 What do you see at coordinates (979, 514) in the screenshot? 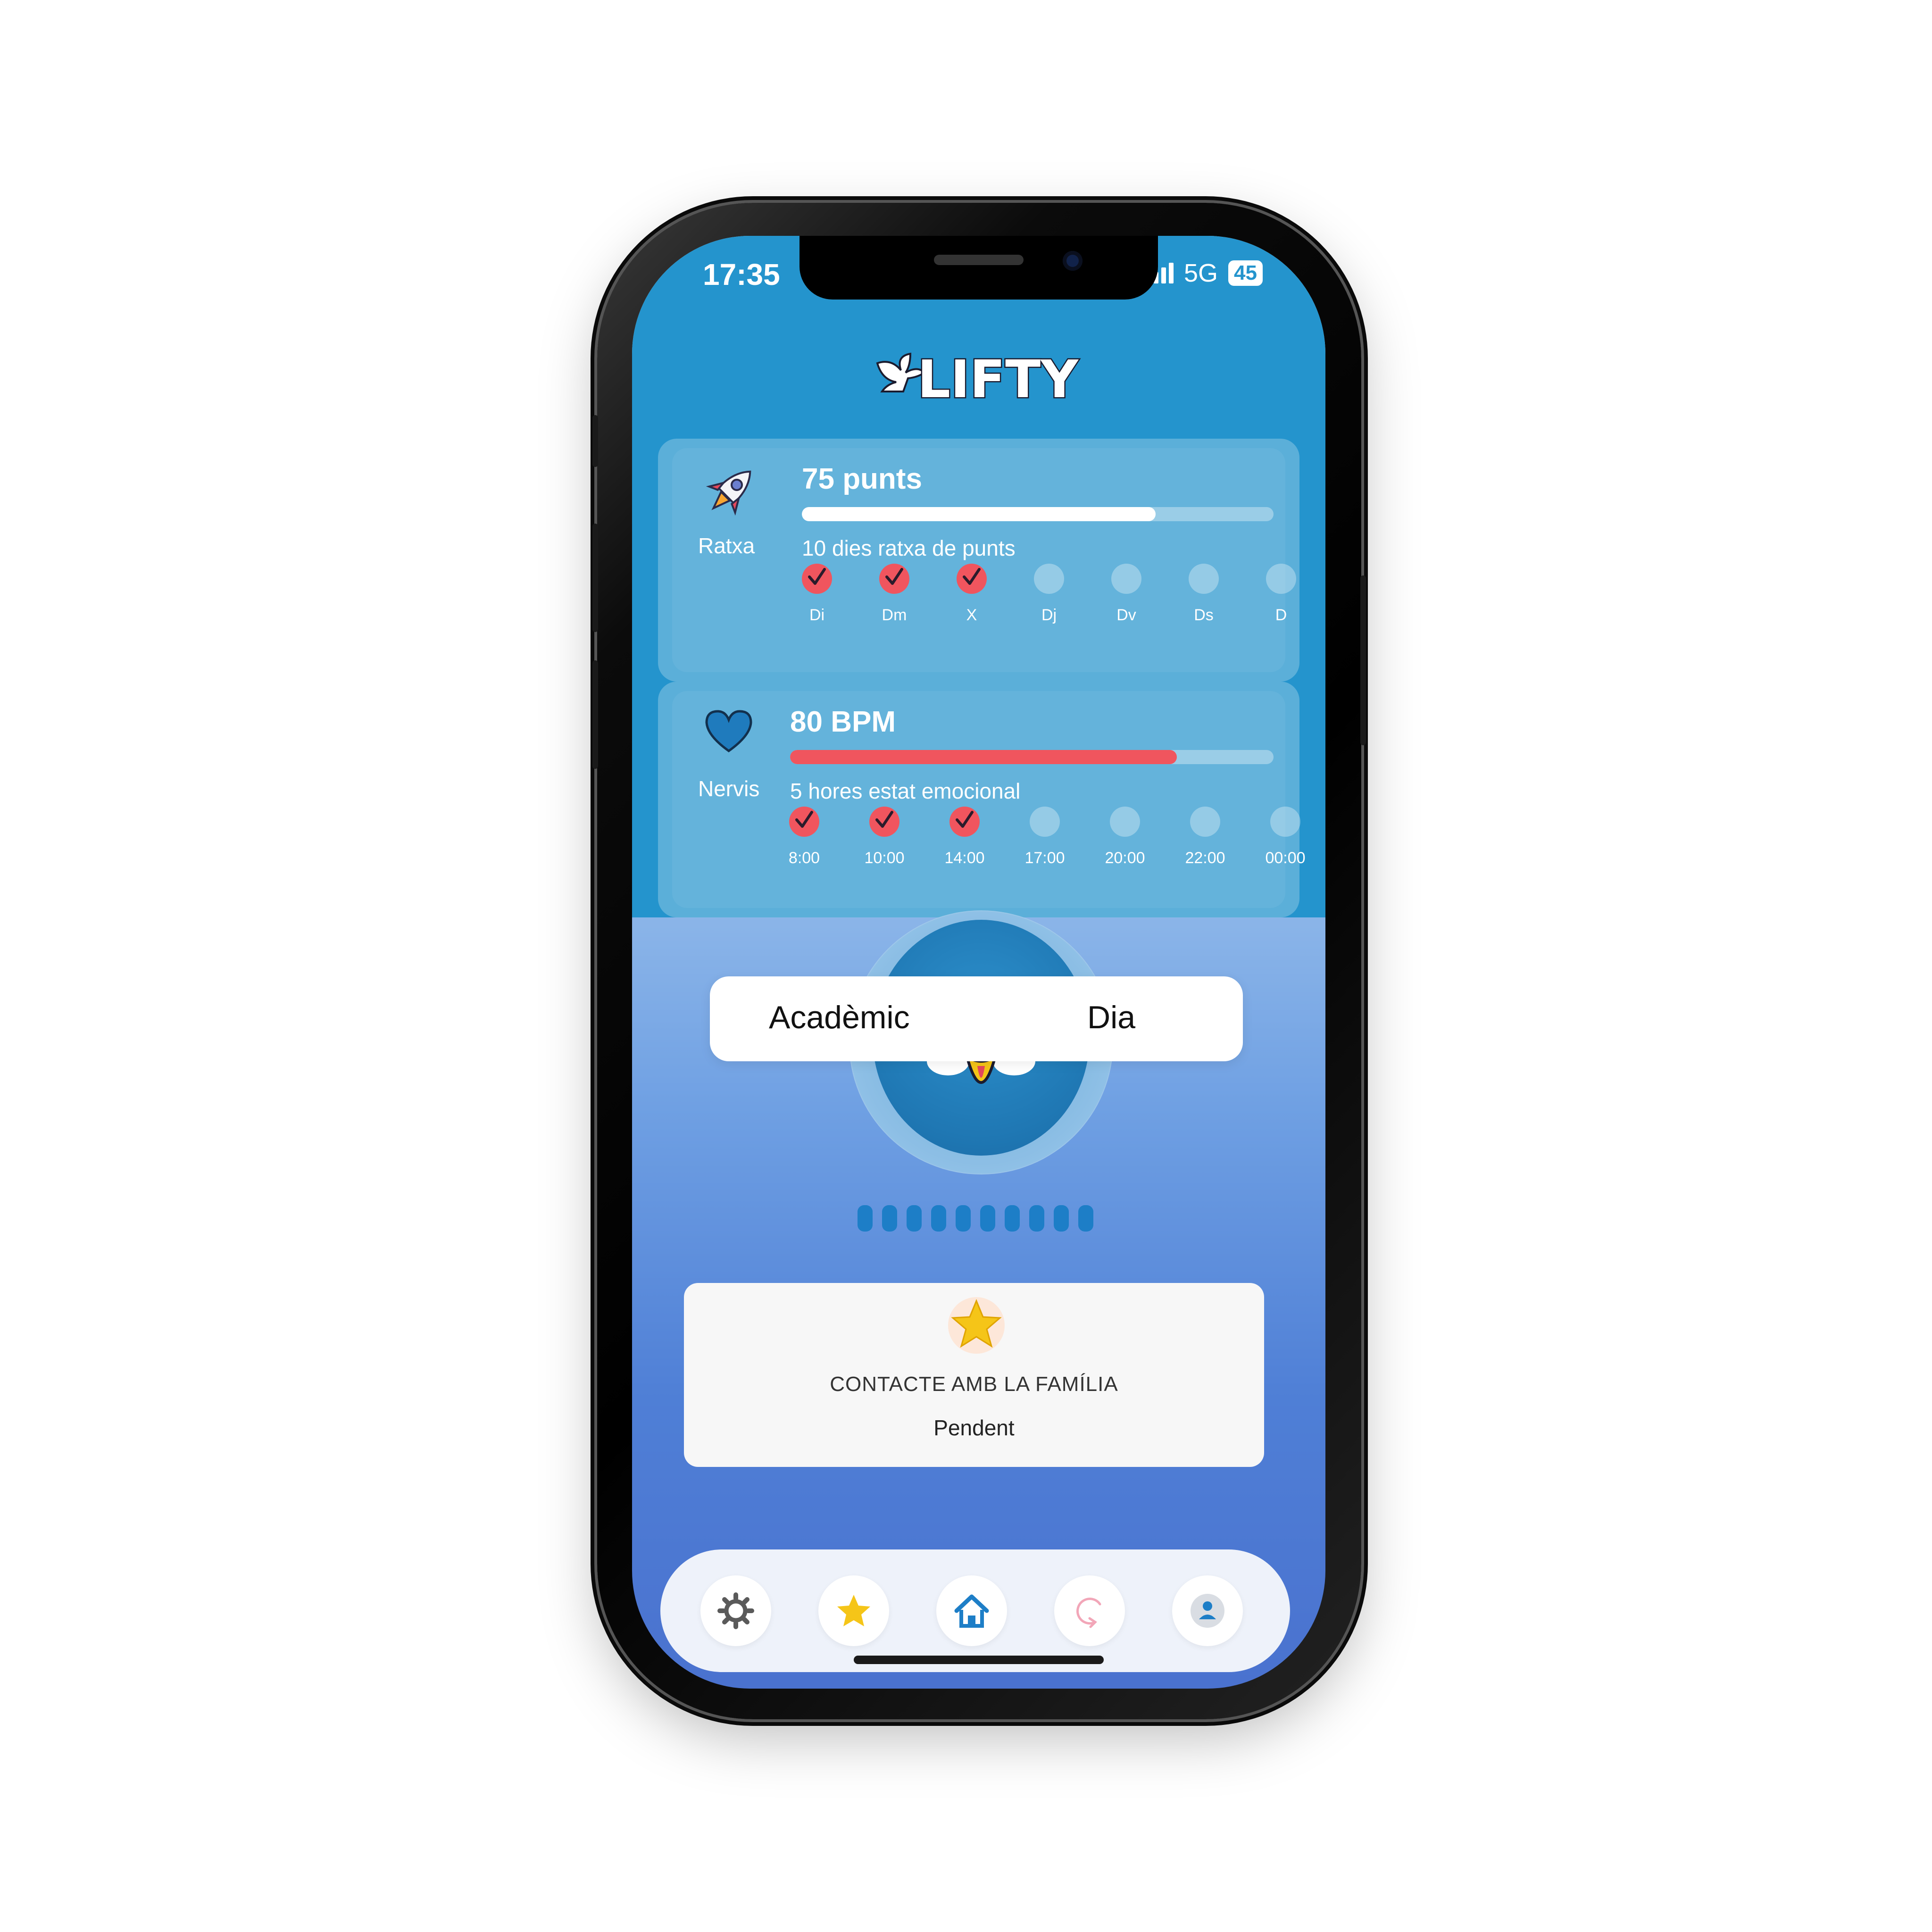
I see `points-progress-fill` at bounding box center [979, 514].